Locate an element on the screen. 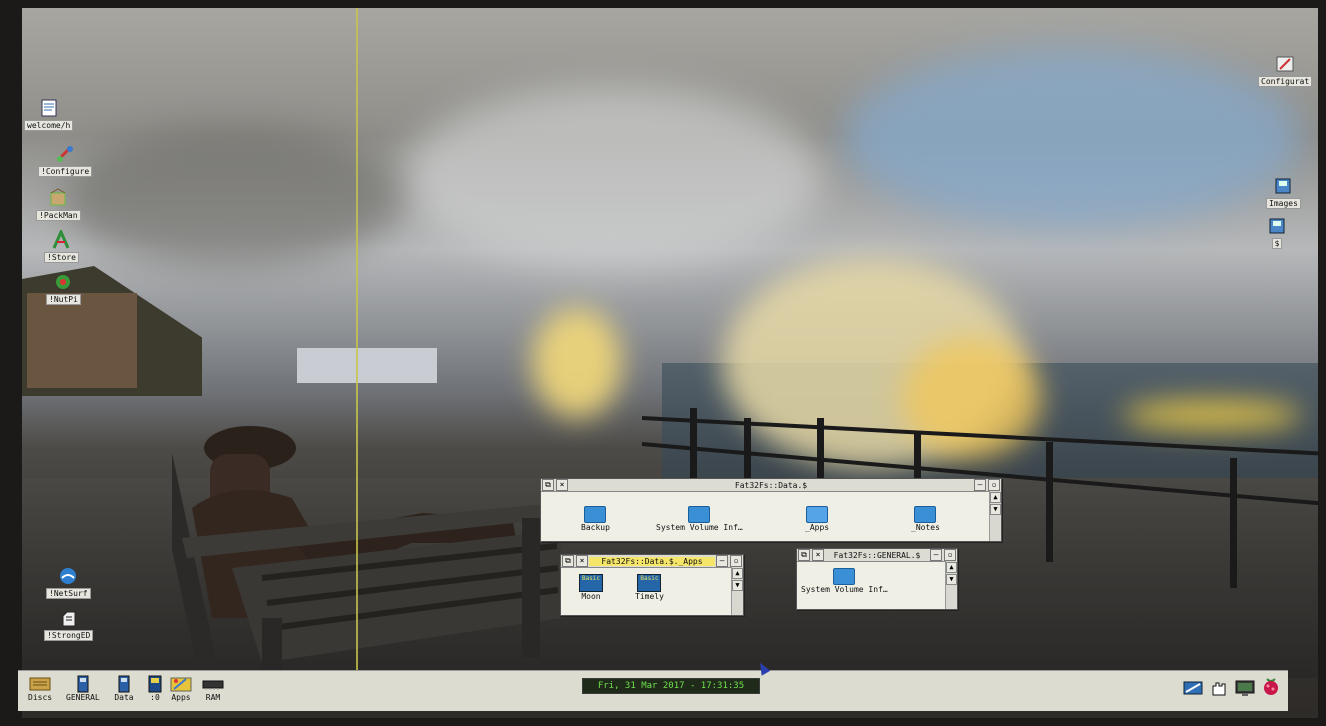 This screenshot has height=726, width=1326. pinned-nutpi: !NutPi is located at coordinates (63, 288).